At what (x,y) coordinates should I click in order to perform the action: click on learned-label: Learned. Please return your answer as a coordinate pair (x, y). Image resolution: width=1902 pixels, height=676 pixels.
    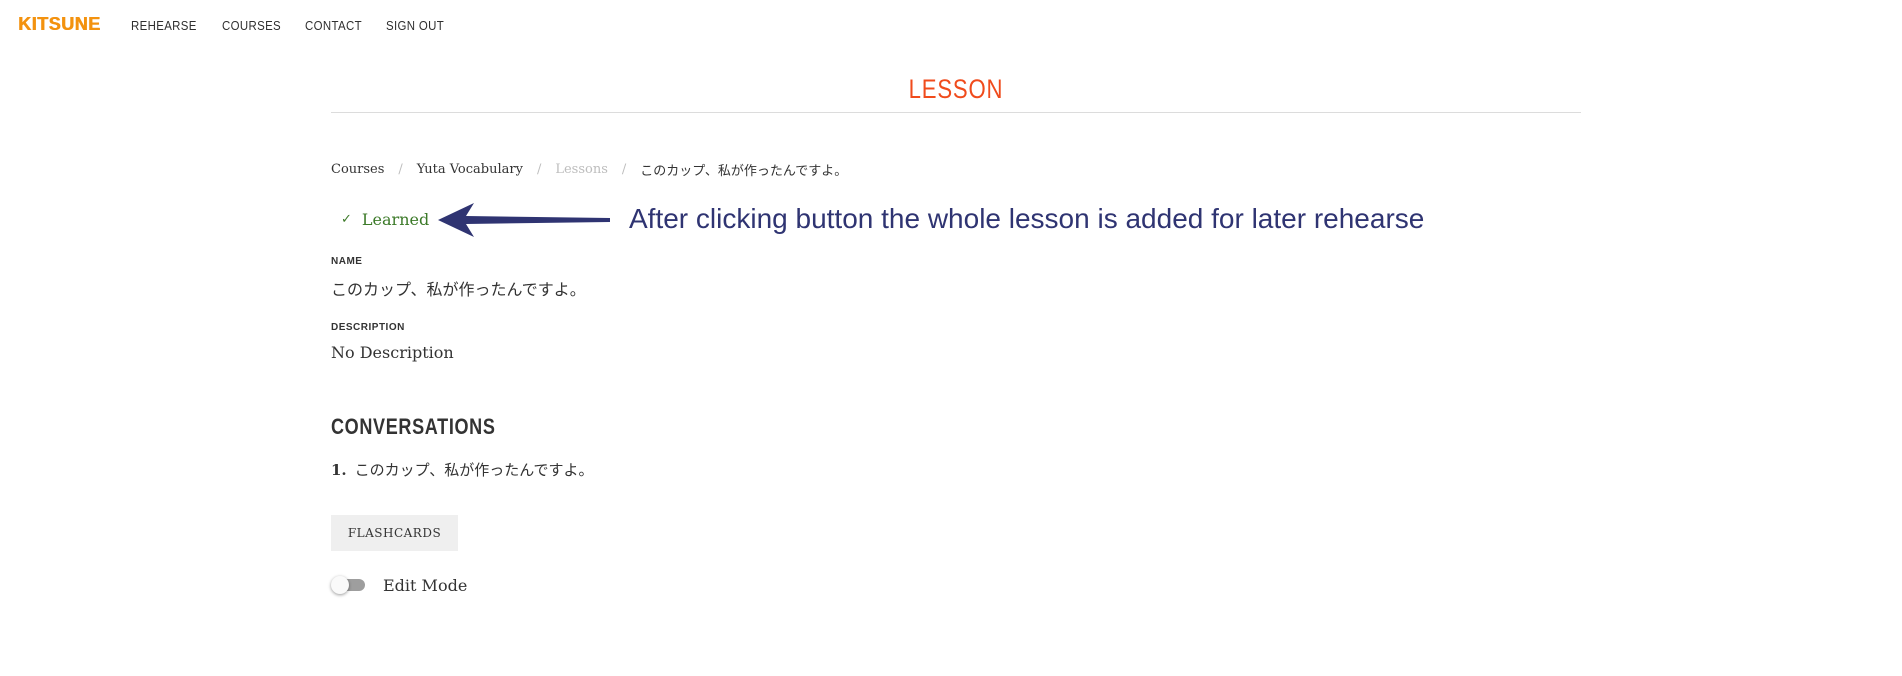
    Looking at the image, I should click on (395, 219).